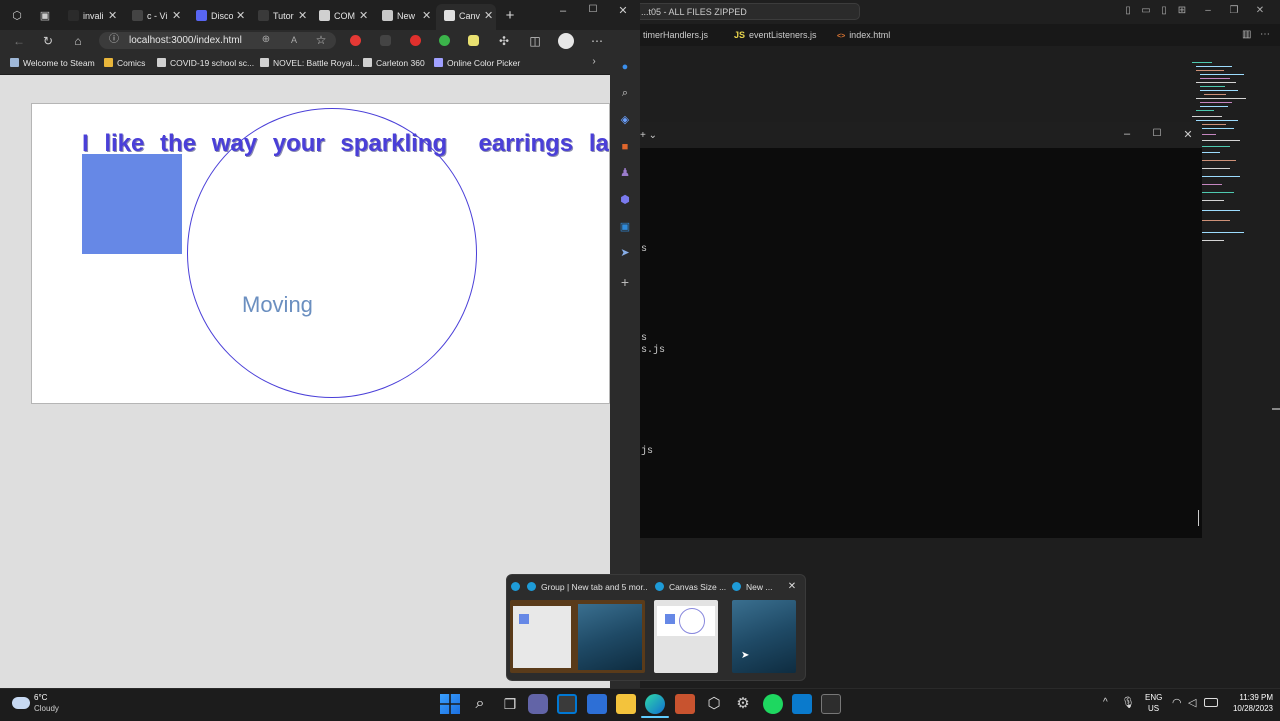  I want to click on edge-icon, so click(655, 704).